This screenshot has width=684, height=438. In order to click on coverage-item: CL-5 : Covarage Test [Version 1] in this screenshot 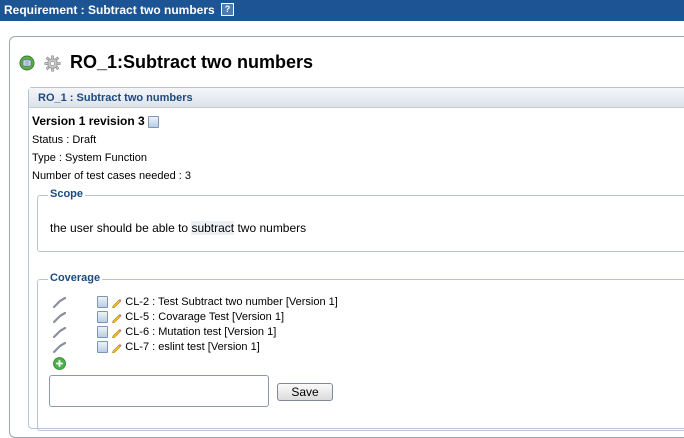, I will do `click(168, 317)`.